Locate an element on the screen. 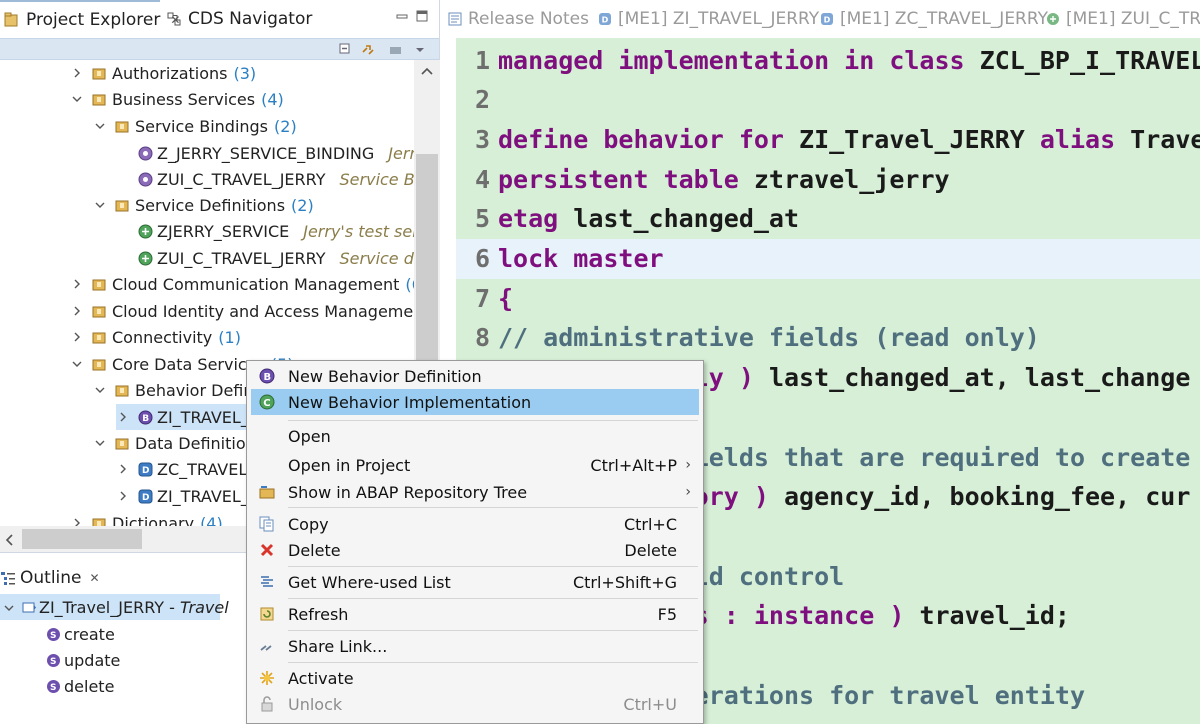  code-line: 8 // administrative fields (read only) is located at coordinates (828, 338).